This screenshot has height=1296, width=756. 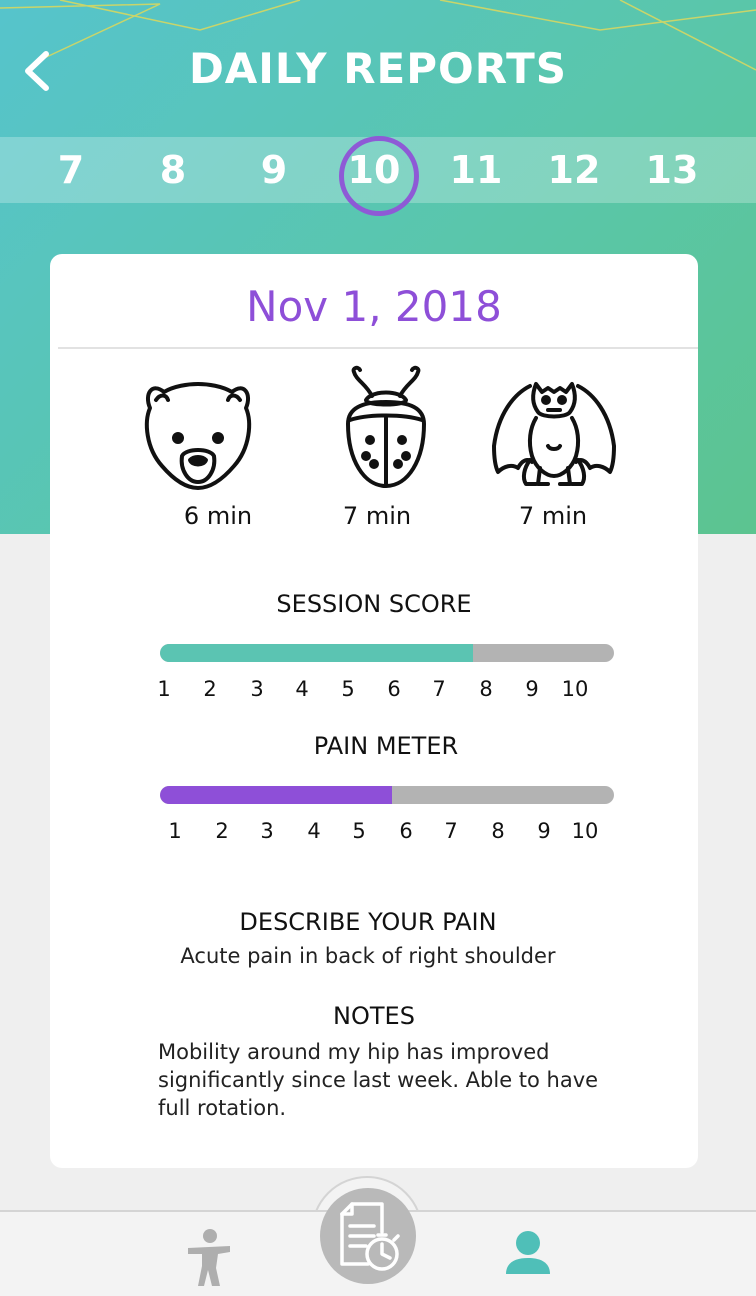 I want to click on nav-profile-button, so click(x=528, y=1253).